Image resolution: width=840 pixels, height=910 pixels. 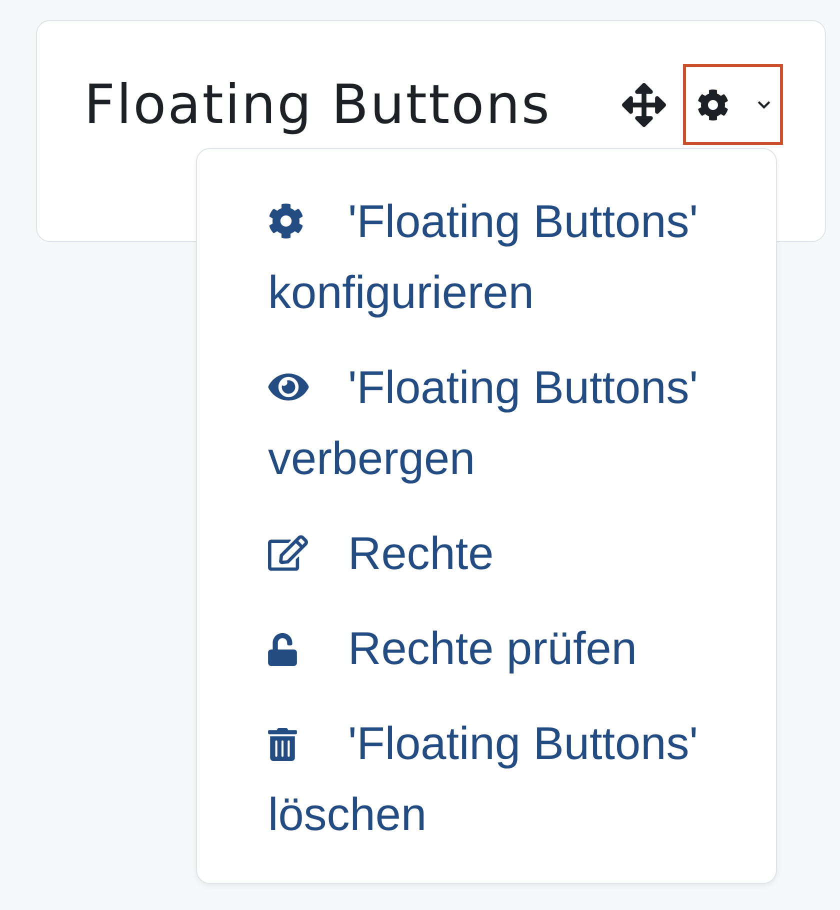 What do you see at coordinates (733, 104) in the screenshot?
I see `actions-menu-button` at bounding box center [733, 104].